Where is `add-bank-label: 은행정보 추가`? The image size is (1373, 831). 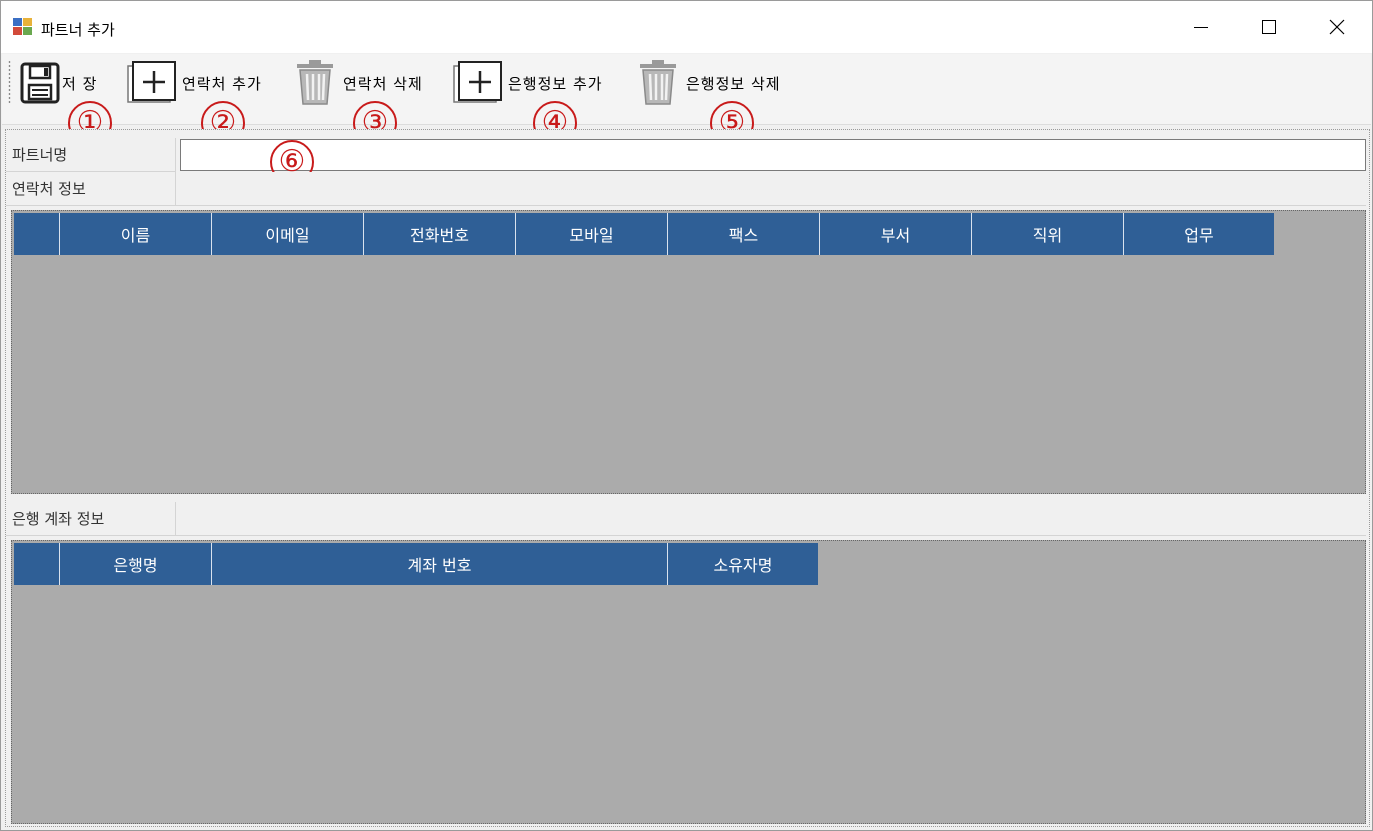 add-bank-label: 은행정보 추가 is located at coordinates (555, 83).